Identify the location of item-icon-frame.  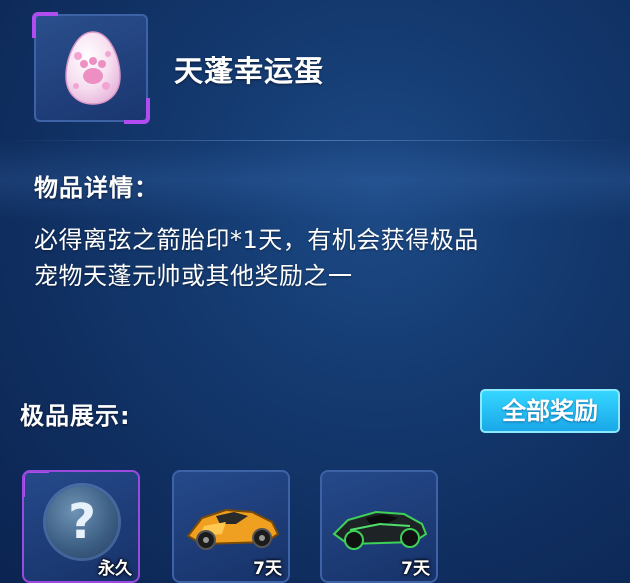
(91, 68).